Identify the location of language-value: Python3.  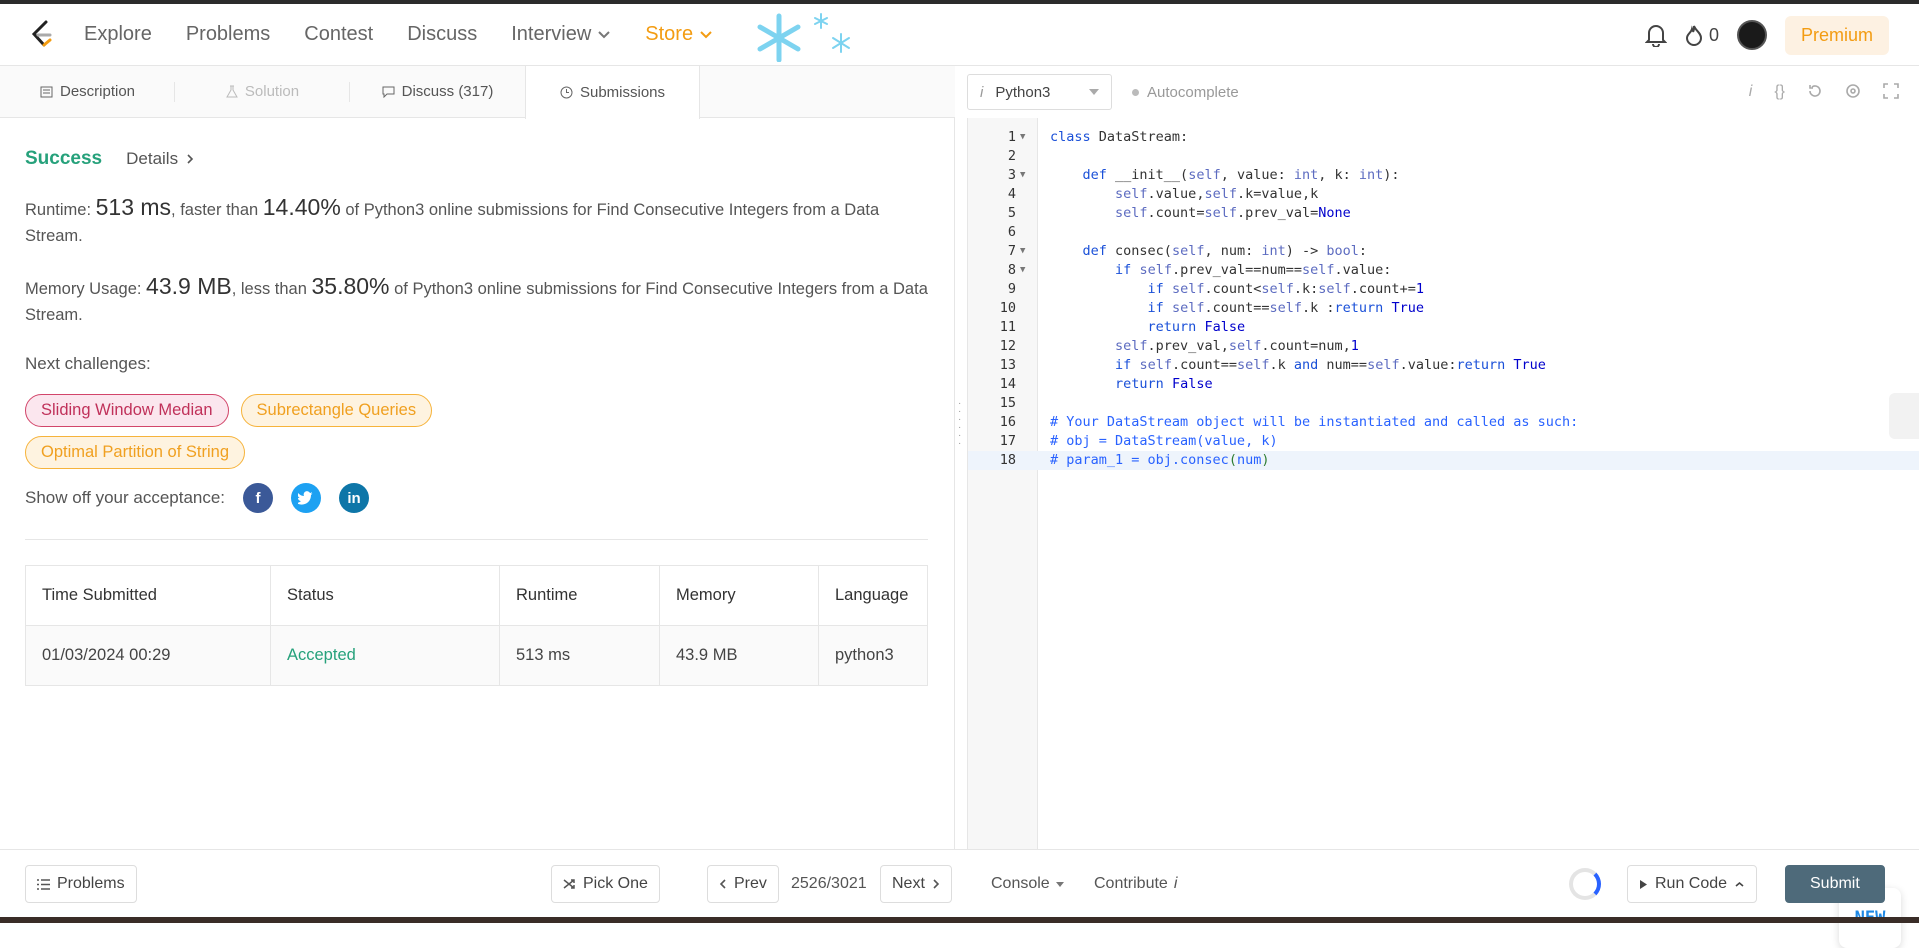
(1036, 92).